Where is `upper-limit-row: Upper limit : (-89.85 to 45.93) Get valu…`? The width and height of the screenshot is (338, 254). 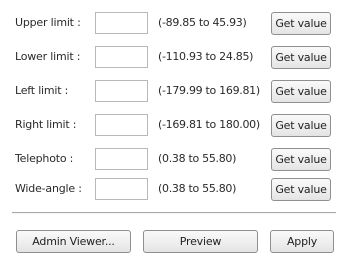
upper-limit-row: Upper limit : (-89.85 to 45.93) Get valu… is located at coordinates (169, 25).